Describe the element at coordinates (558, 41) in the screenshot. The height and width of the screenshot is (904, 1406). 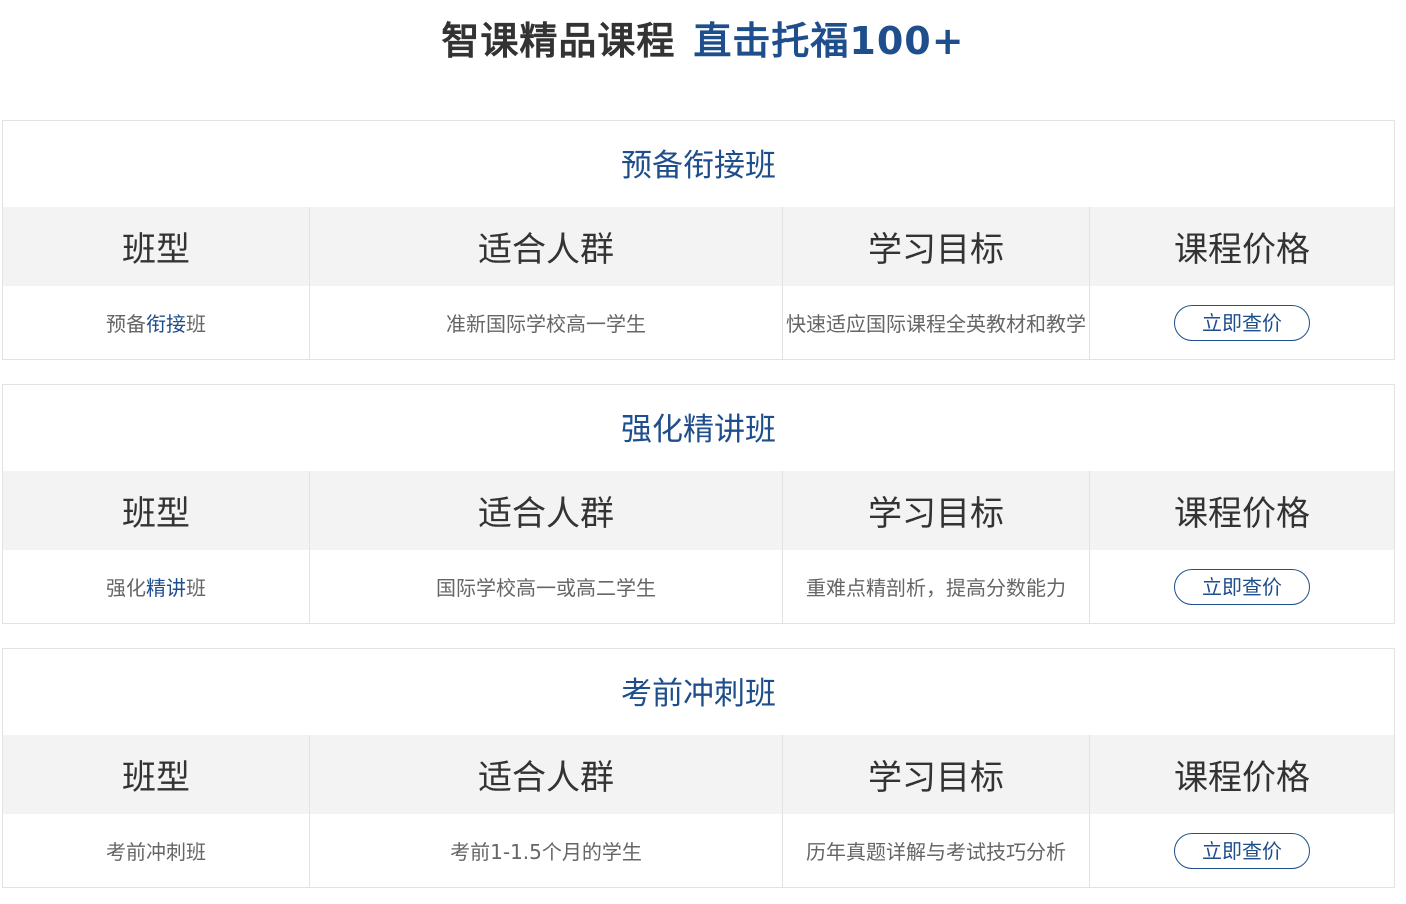
I see `page-title-main: 智课精品课程` at that location.